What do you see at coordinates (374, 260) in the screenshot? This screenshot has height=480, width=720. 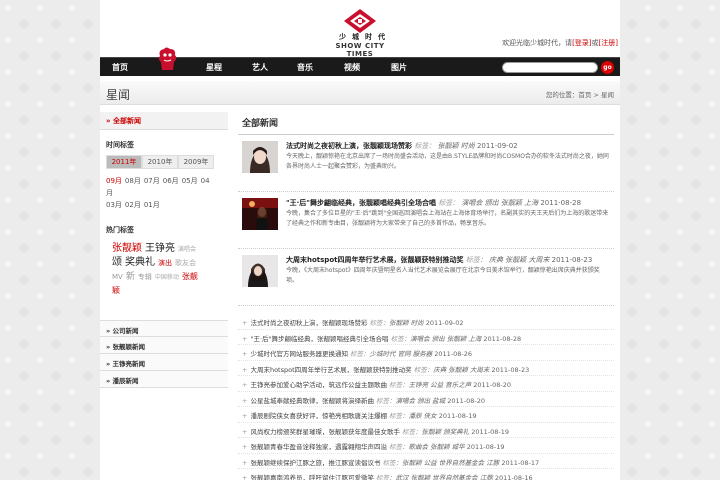 I see `featured-title: 大周末hotspot四周年举行艺术展，张靓颖获特别推动奖` at bounding box center [374, 260].